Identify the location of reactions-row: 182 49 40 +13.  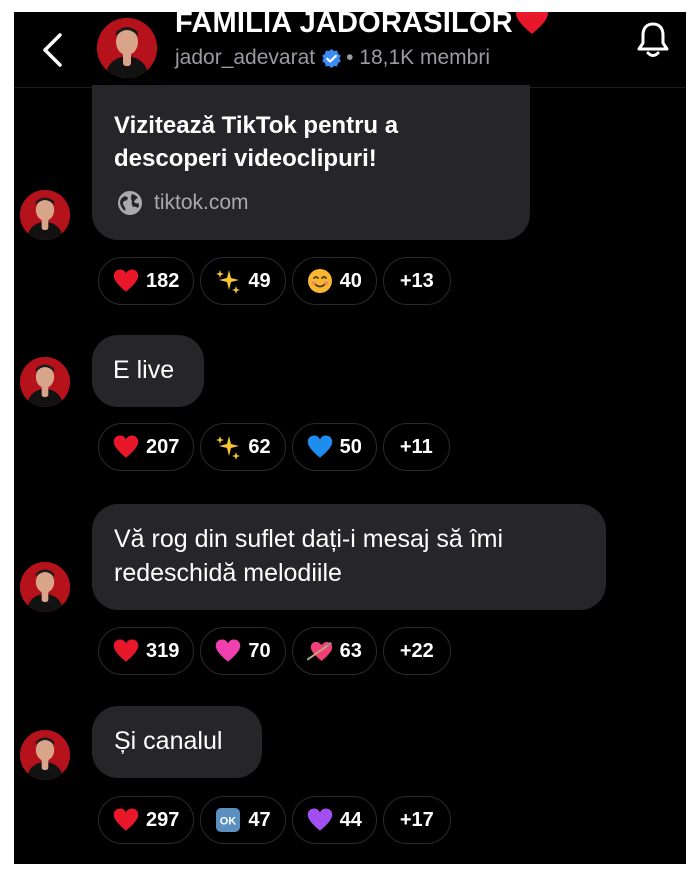
(274, 281).